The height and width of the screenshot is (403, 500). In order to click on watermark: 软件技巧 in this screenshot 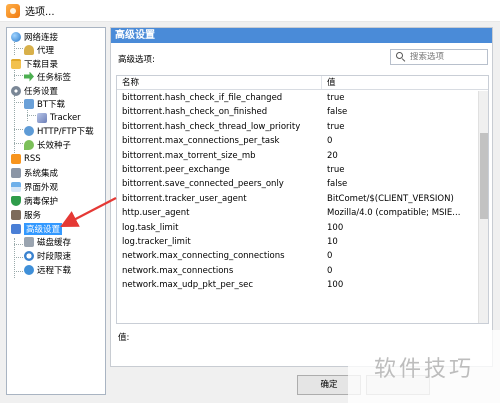, I will do `click(424, 366)`.